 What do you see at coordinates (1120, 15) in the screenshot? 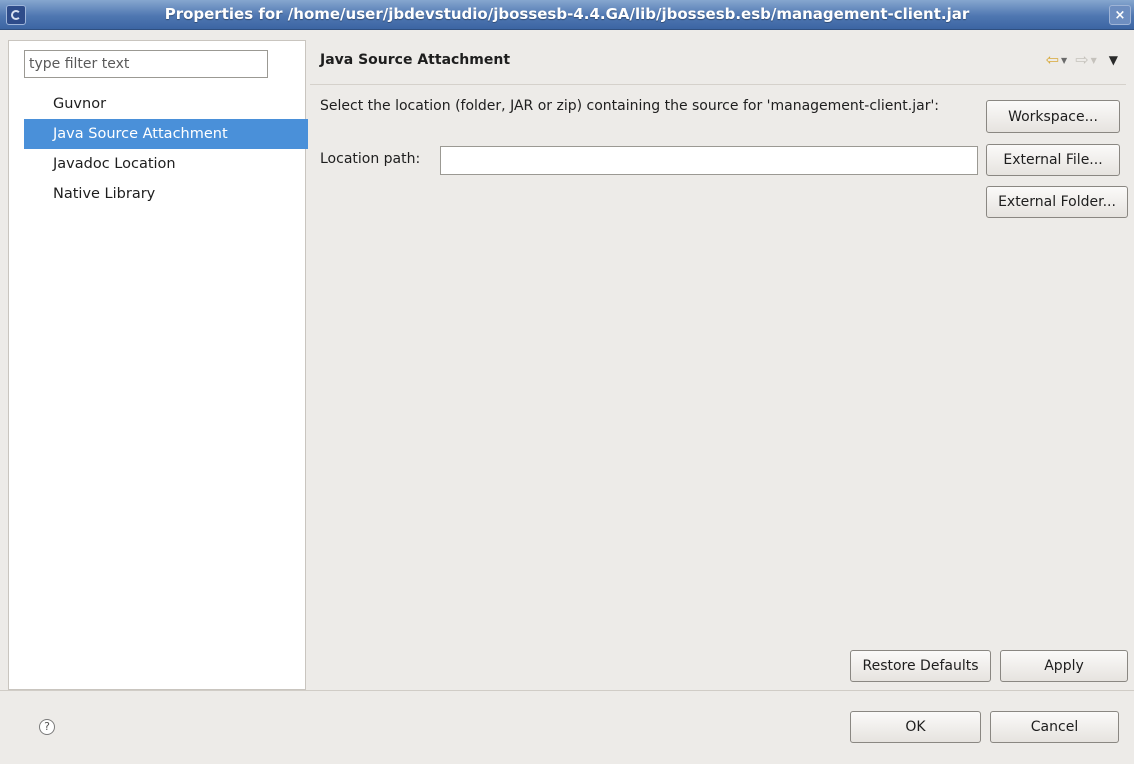
I see `close-button: ×` at bounding box center [1120, 15].